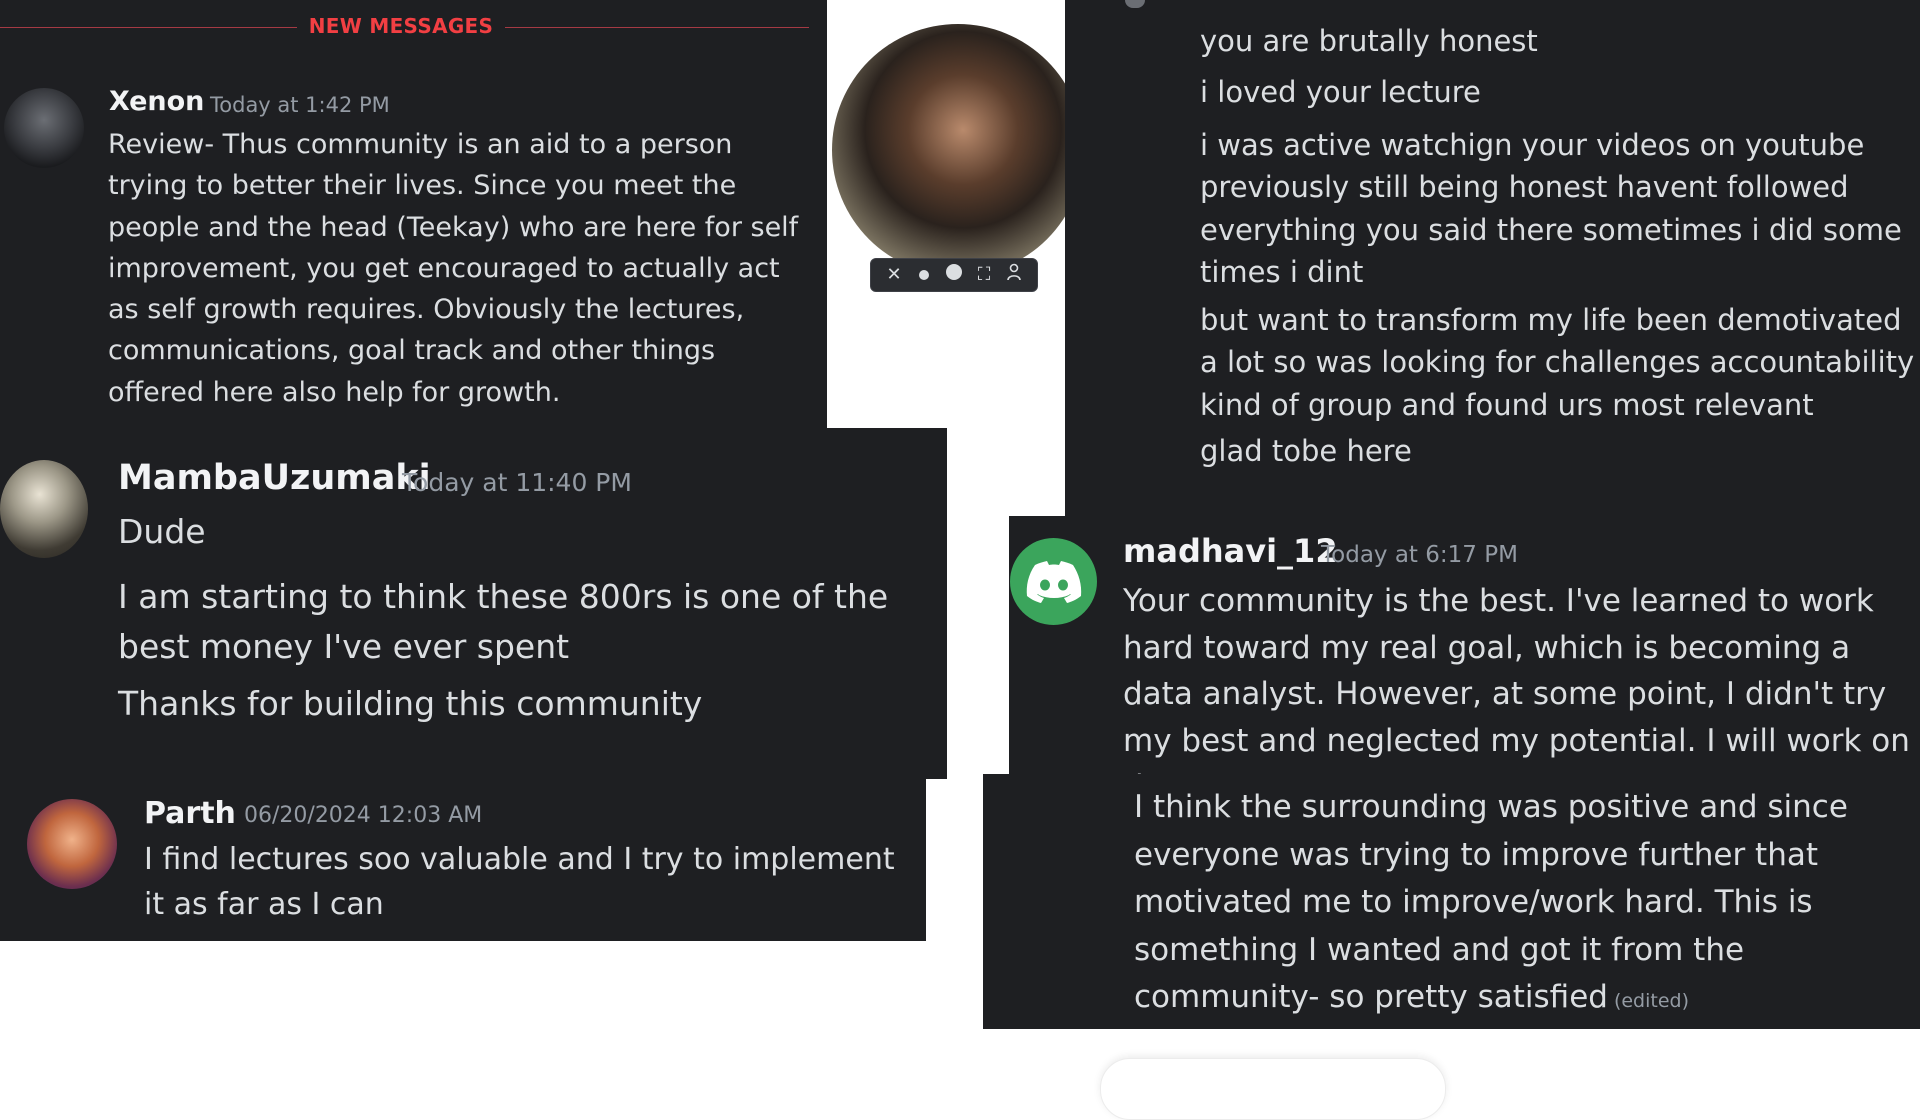  I want to click on author-name: Parth, so click(190, 813).